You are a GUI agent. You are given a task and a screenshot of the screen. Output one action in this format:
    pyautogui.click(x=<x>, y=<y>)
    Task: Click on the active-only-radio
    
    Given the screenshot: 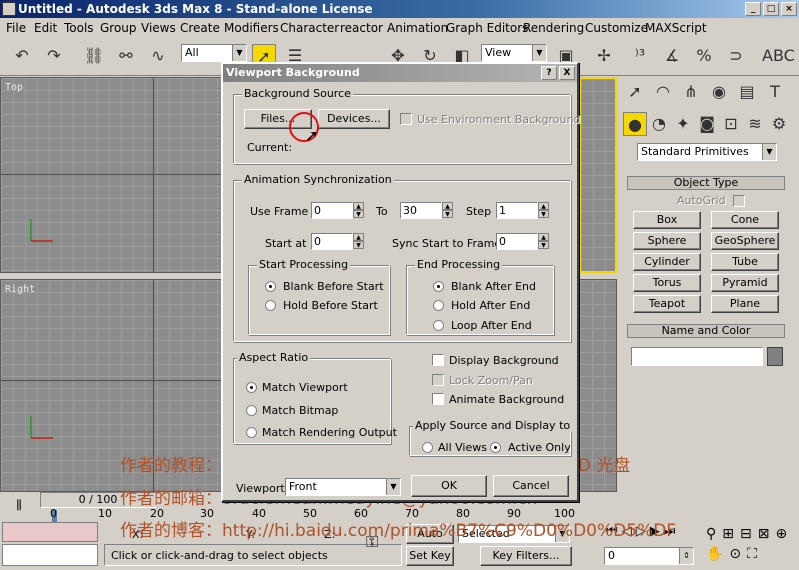 What is the action you would take?
    pyautogui.click(x=495, y=447)
    